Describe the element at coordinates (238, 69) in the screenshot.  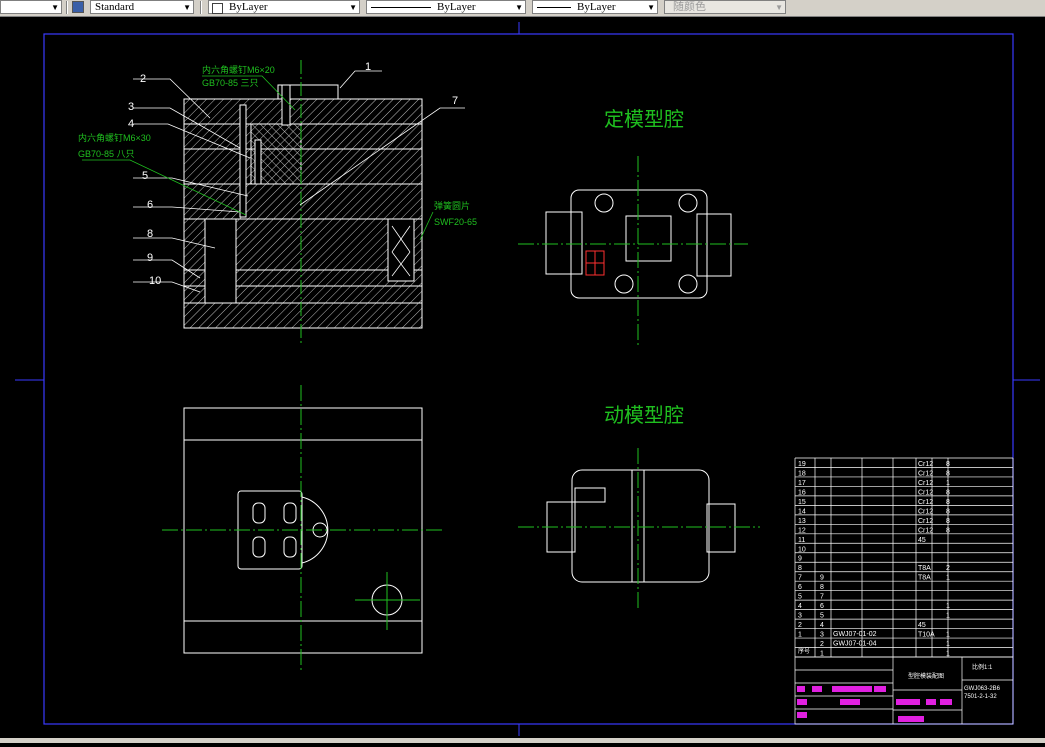
I see `note-screw1-line1: 内六角螺钉M6×20` at that location.